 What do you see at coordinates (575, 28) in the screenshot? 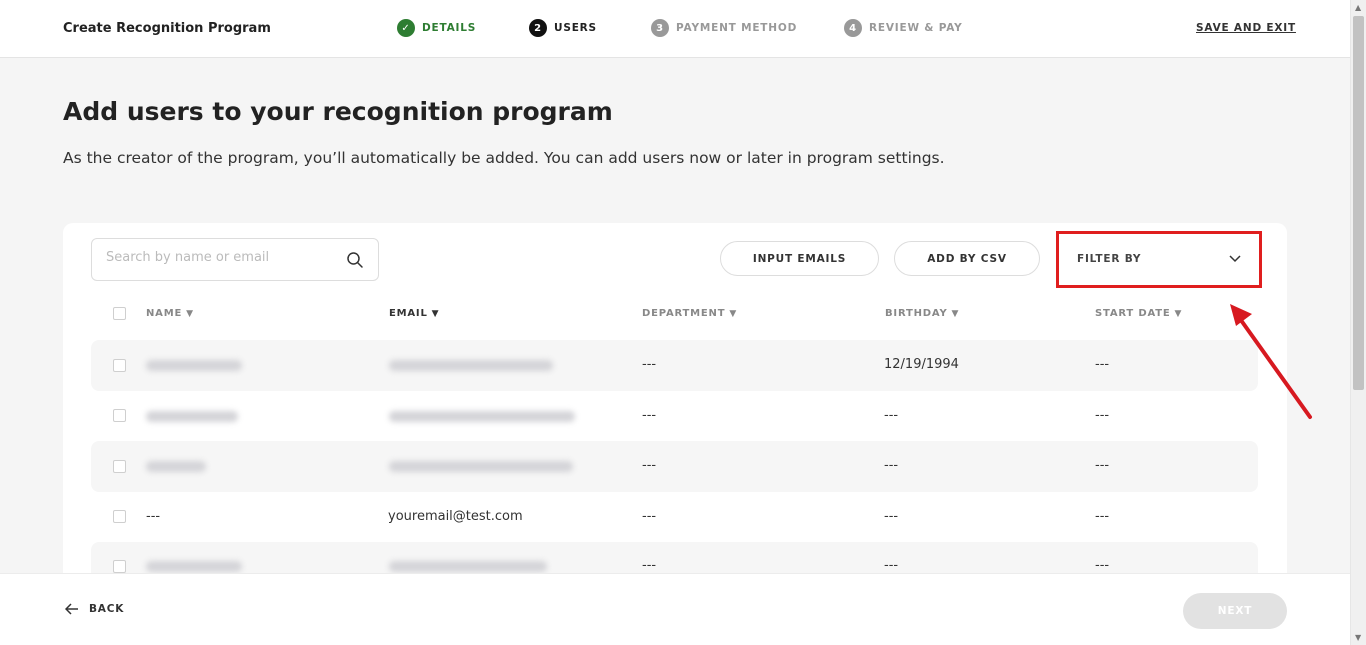
I see `step-users-label: USERS` at bounding box center [575, 28].